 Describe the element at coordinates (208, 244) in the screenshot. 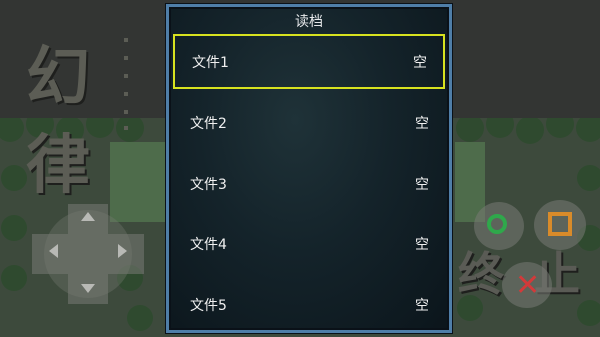

I see `save-slot-name: 文件4` at that location.